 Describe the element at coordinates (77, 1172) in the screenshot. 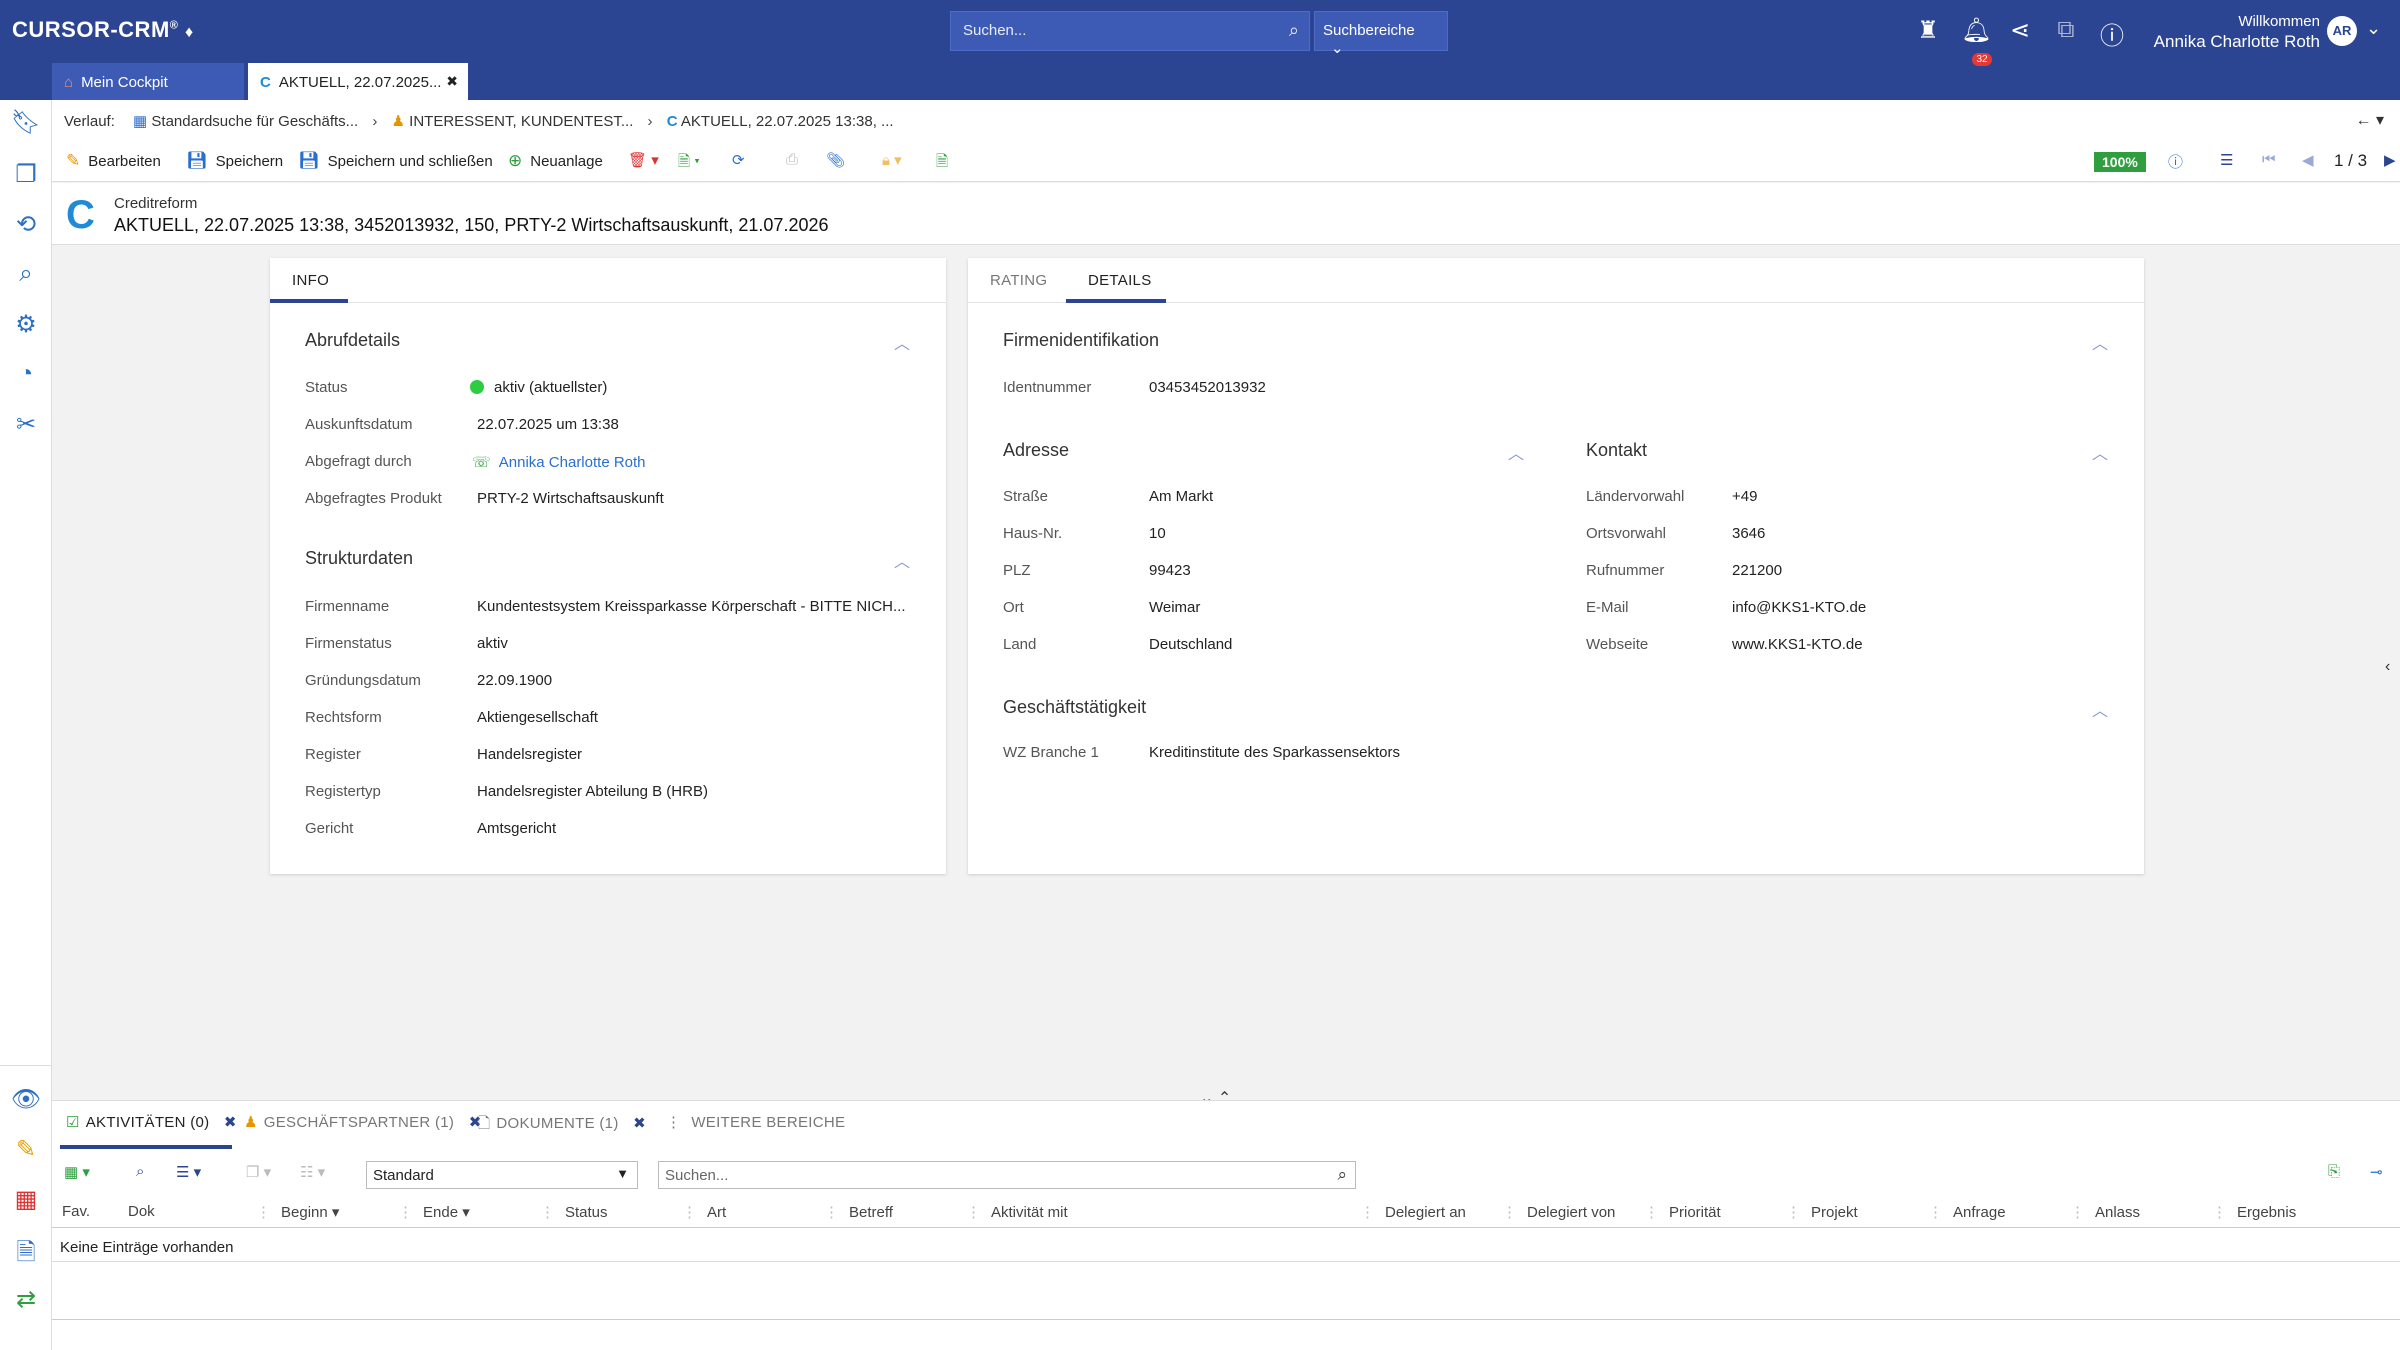

I see `add-activity-icon: ▦ ▾` at that location.